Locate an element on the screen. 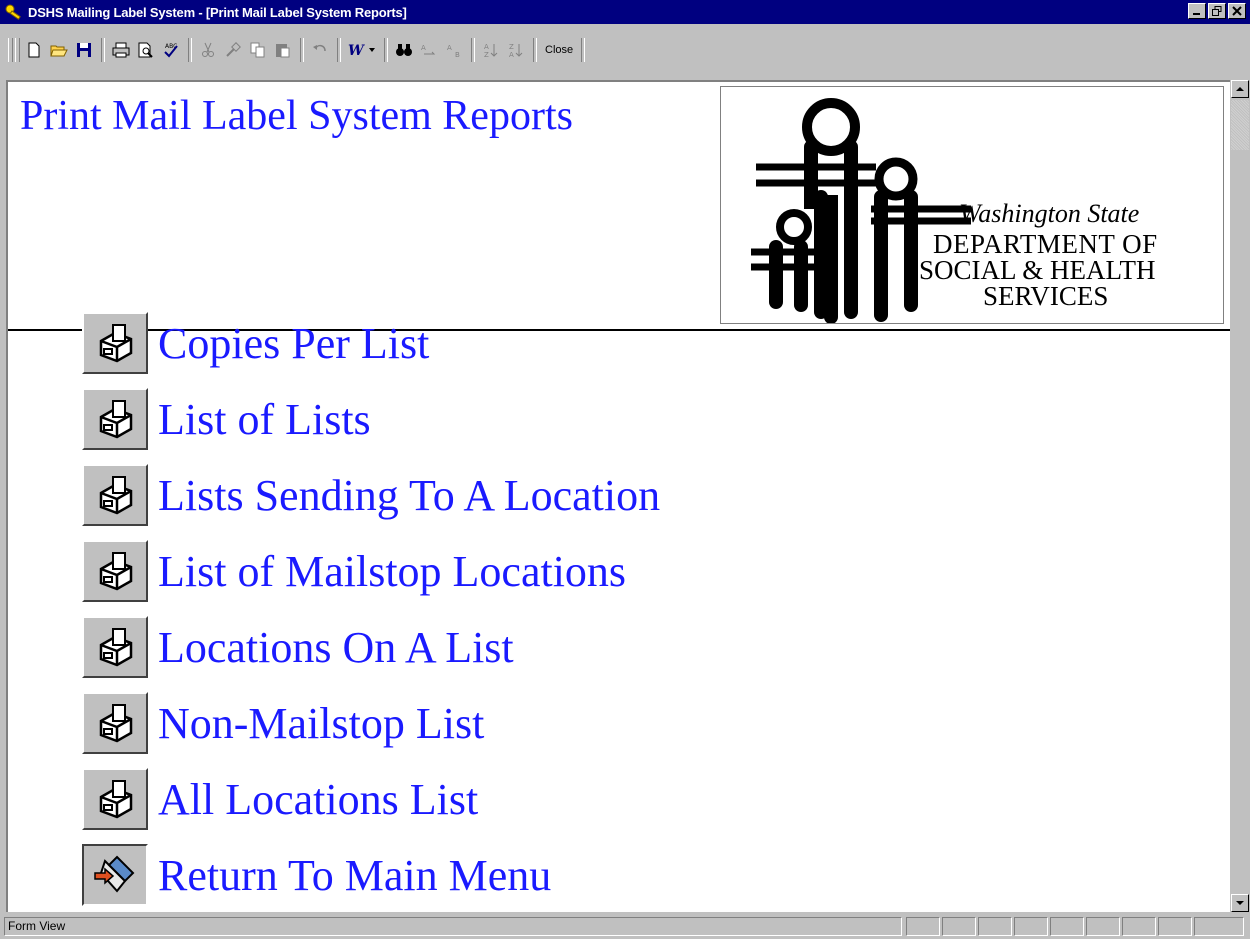 Image resolution: width=1250 pixels, height=939 pixels. list-of-mailstop-locations-button is located at coordinates (115, 571).